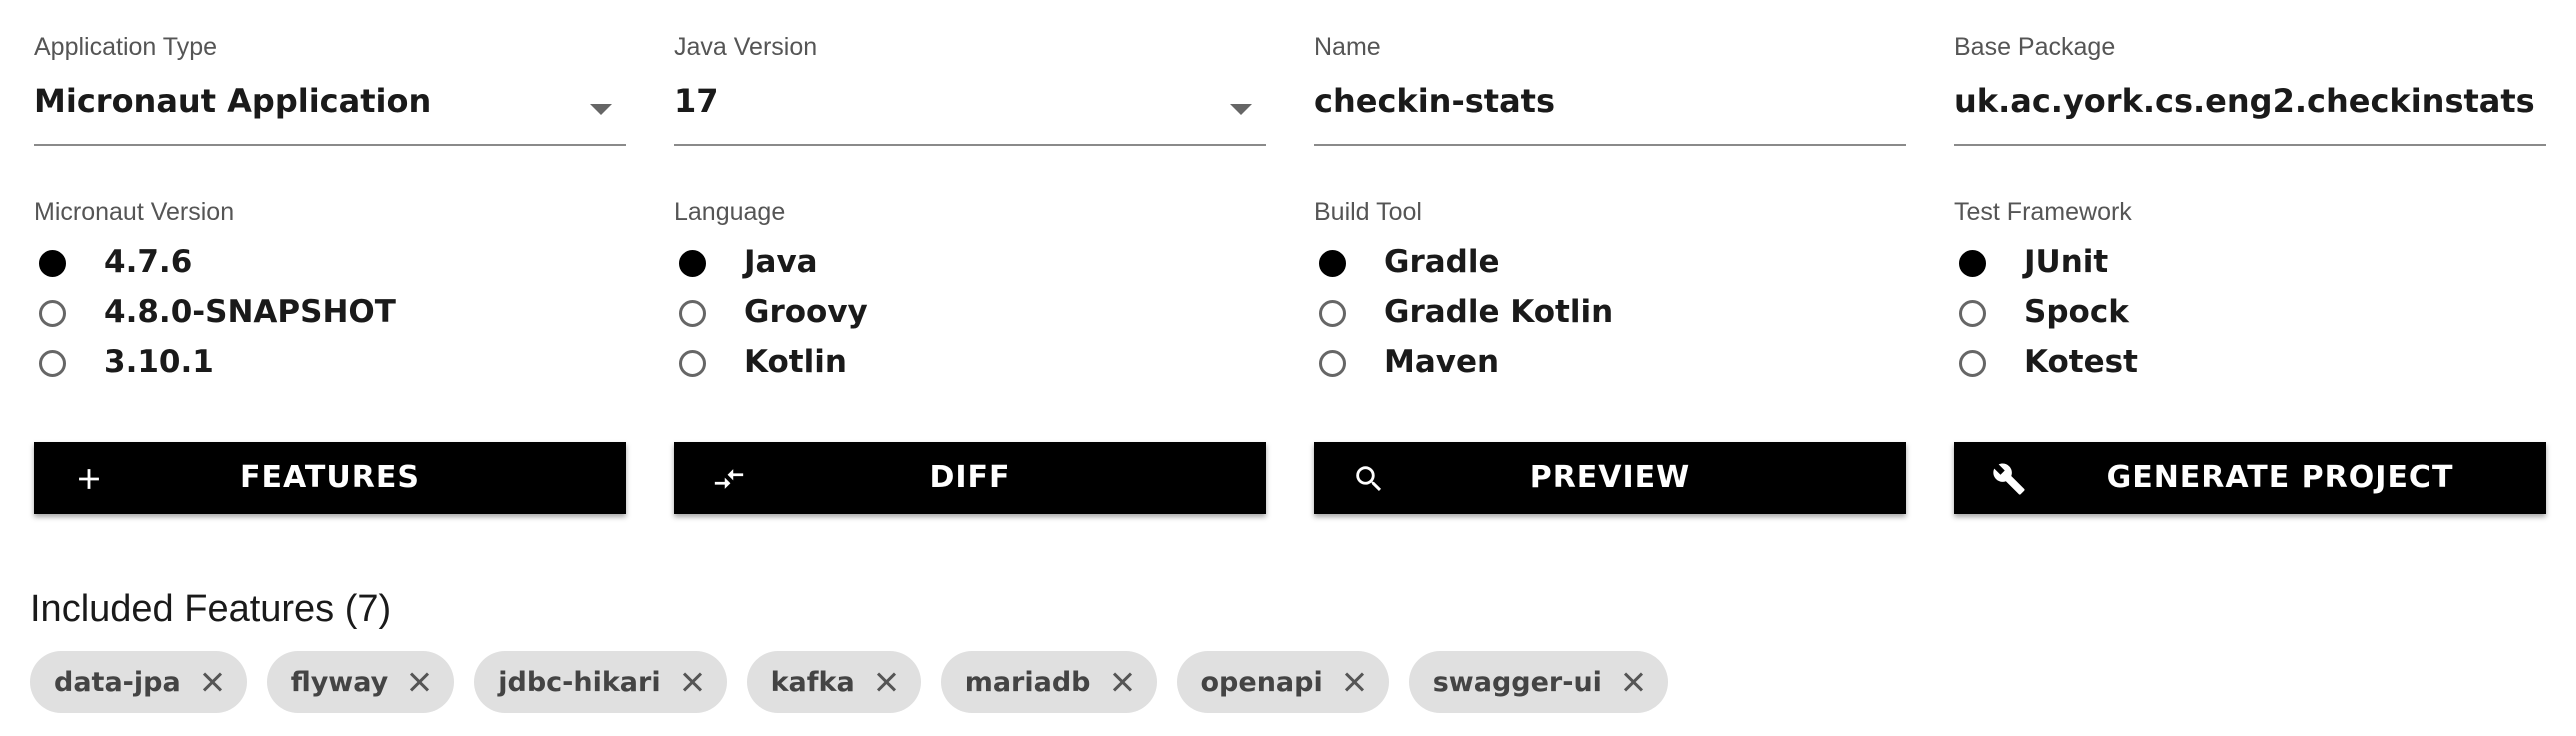 The image size is (2576, 736). Describe the element at coordinates (1610, 111) in the screenshot. I see `name-input: checkin-stats` at that location.